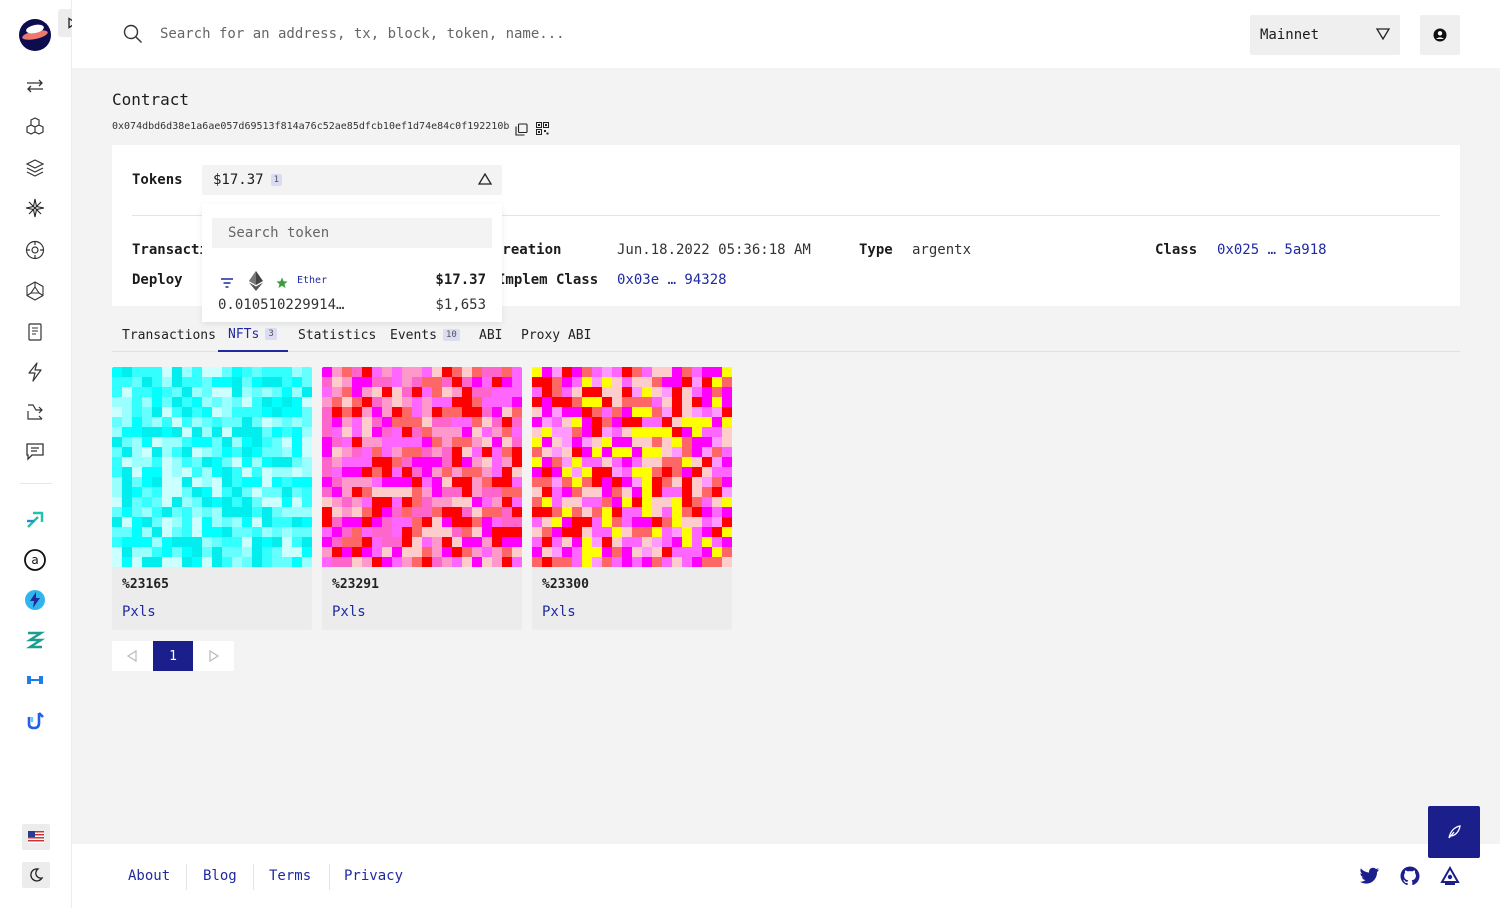 The image size is (1500, 908). What do you see at coordinates (35, 332) in the screenshot?
I see `document-icon` at bounding box center [35, 332].